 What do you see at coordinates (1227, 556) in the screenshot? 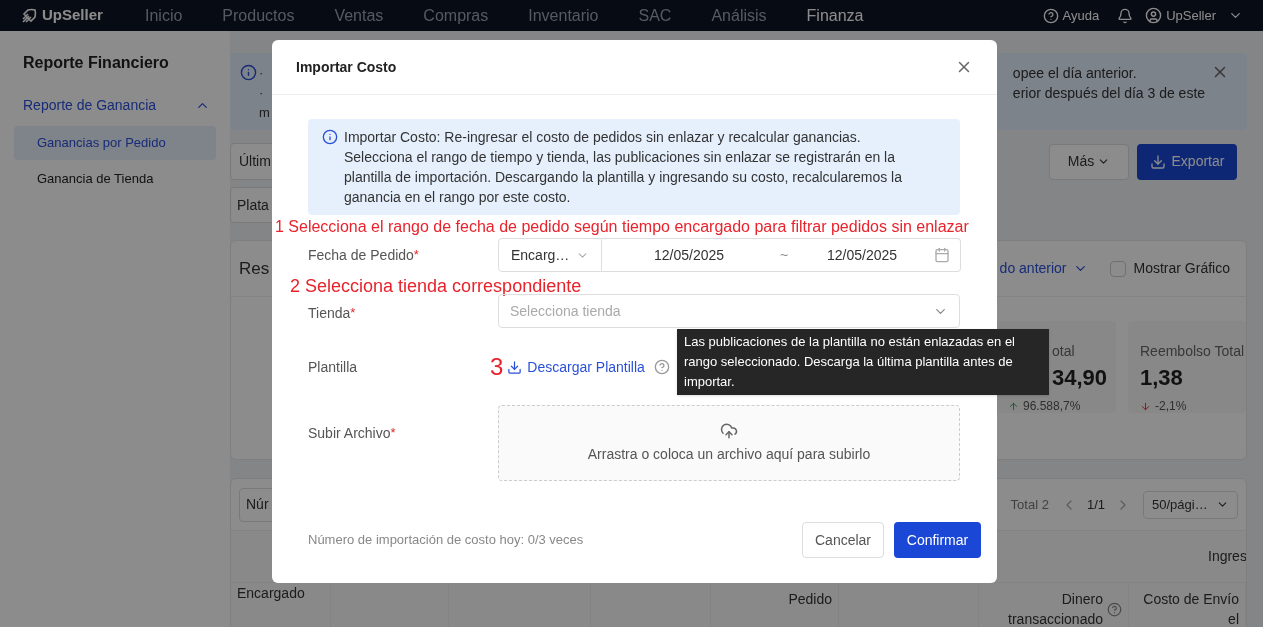
I see `column-group-header: Ingres` at bounding box center [1227, 556].